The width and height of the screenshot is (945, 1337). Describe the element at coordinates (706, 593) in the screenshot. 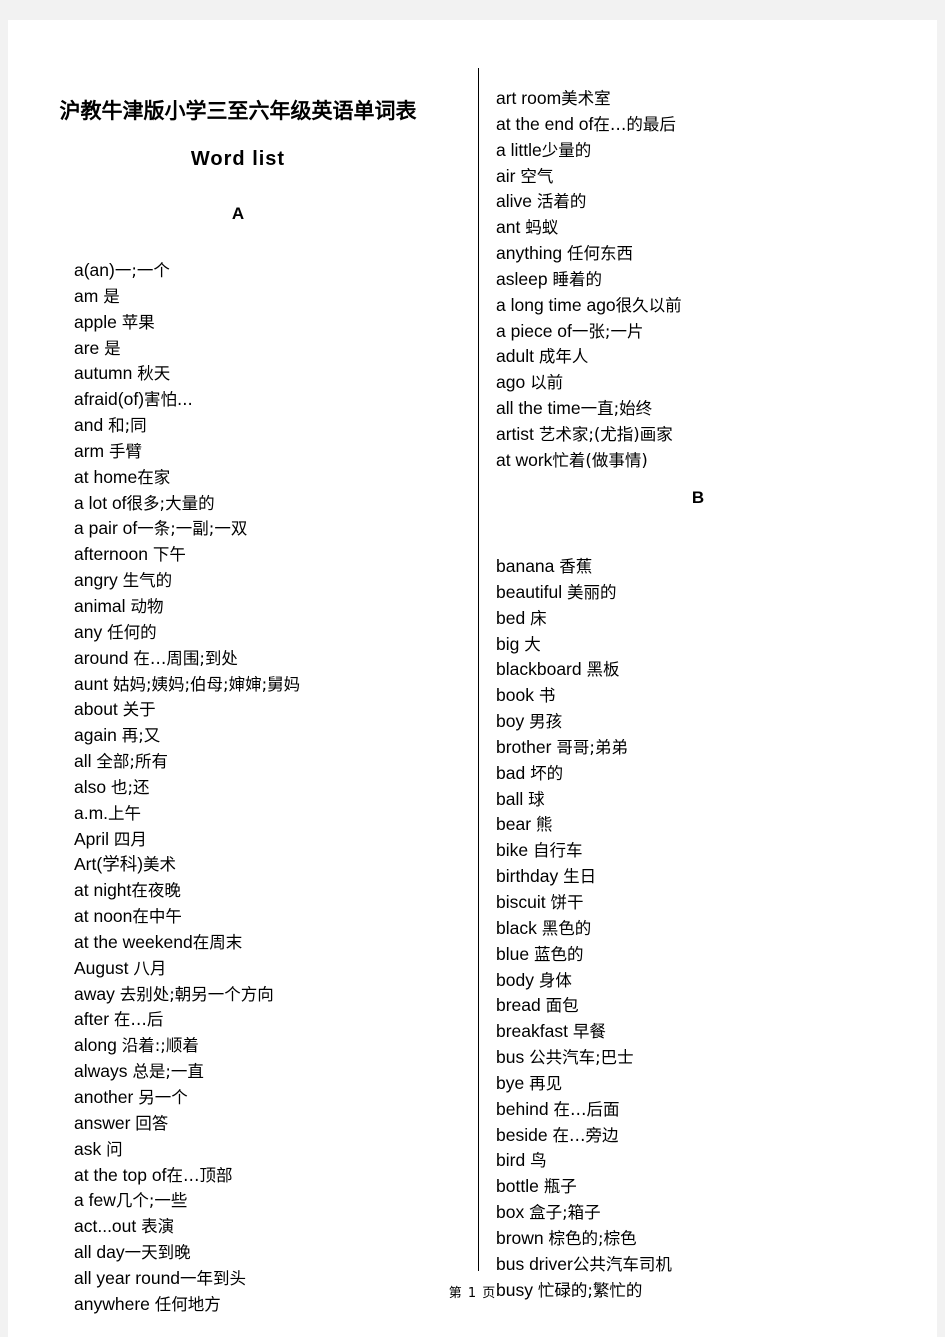

I see `word-entry: beautiful 美丽的` at that location.